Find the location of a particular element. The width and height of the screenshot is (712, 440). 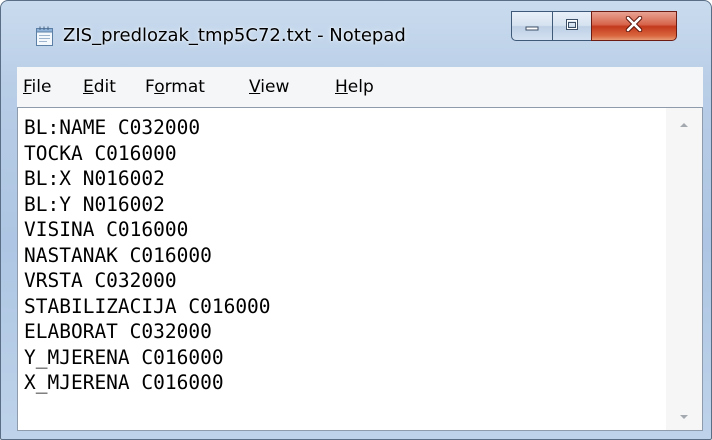

minimize-button is located at coordinates (532, 26).